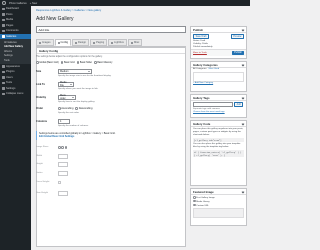 This screenshot has width=320, height=250. Describe the element at coordinates (135, 42) in the screenshot. I see `tab-misc: Misc` at that location.